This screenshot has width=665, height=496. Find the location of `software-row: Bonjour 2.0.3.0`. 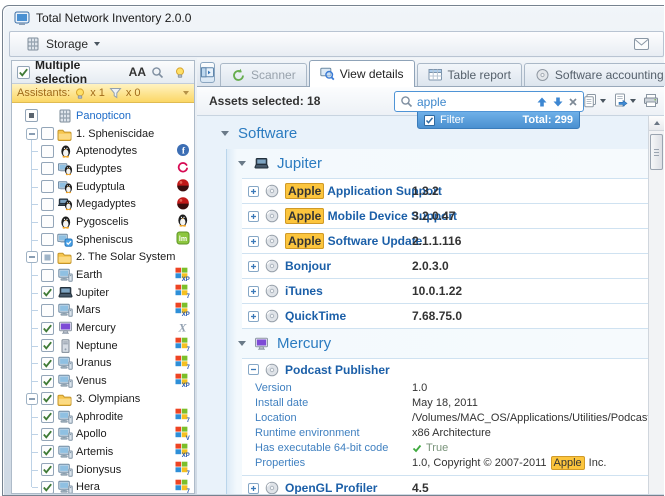

software-row: Bonjour 2.0.3.0 is located at coordinates (445, 266).